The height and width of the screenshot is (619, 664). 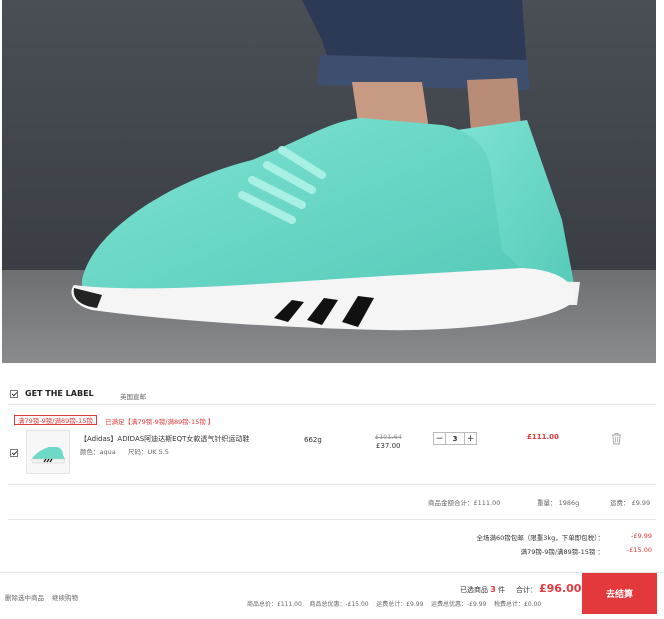 What do you see at coordinates (14, 394) in the screenshot?
I see `store-select-checkbox` at bounding box center [14, 394].